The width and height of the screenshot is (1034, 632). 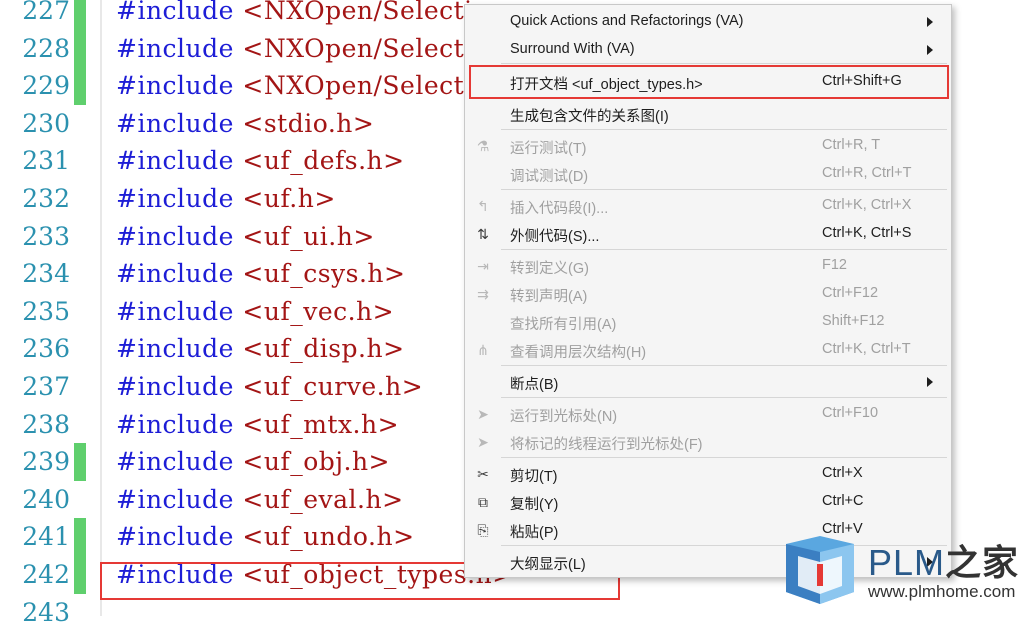 I want to click on menu-item: ⚗ 运行测试(T) Ctrl+R, T, so click(x=708, y=146).